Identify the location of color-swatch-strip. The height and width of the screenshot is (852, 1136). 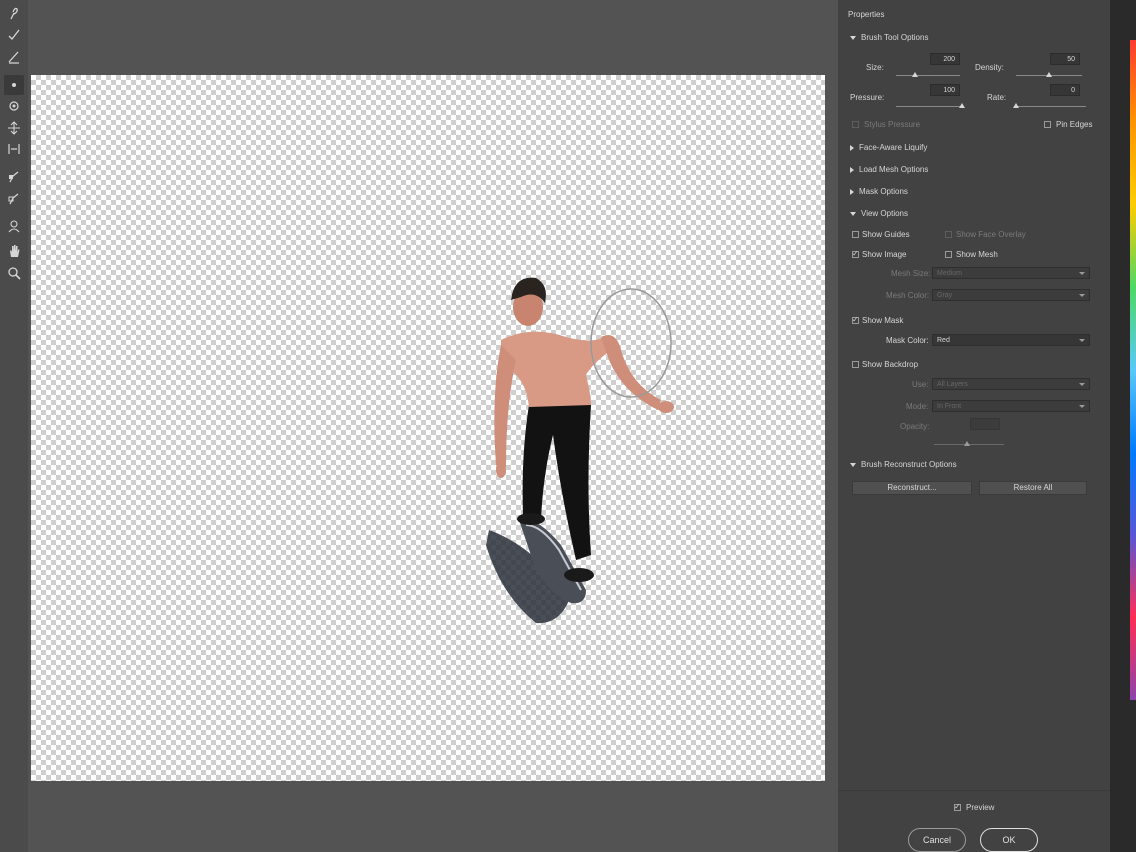
(1133, 370).